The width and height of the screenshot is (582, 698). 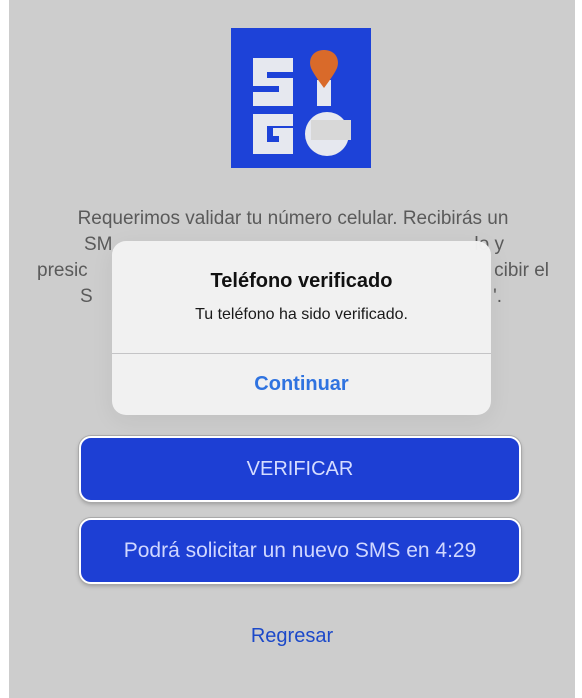 What do you see at coordinates (521, 270) in the screenshot?
I see `intro-line-3-right: cibir el` at bounding box center [521, 270].